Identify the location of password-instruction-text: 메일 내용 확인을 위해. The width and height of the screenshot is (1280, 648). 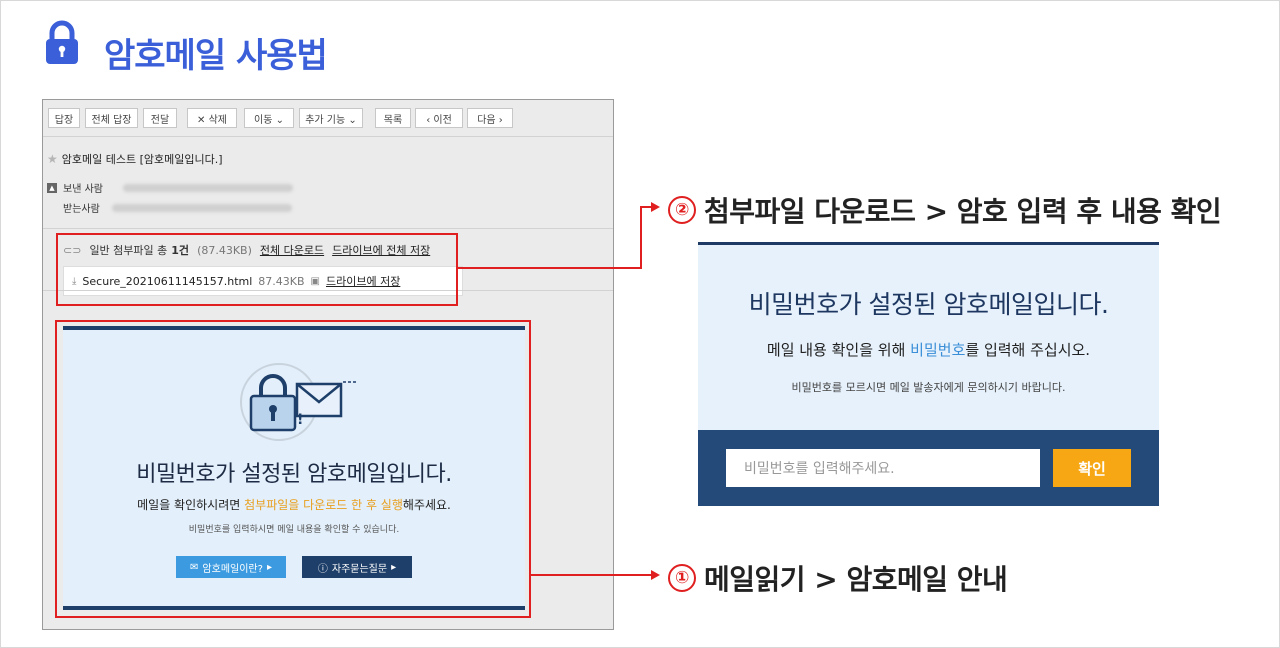
(838, 350).